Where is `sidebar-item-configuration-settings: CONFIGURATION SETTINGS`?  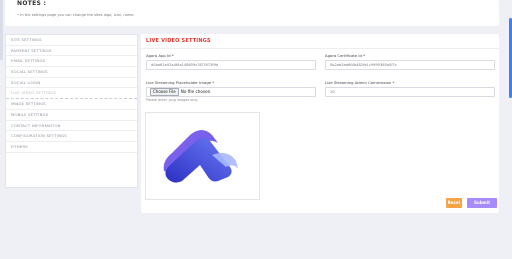 sidebar-item-configuration-settings: CONFIGURATION SETTINGS is located at coordinates (71, 136).